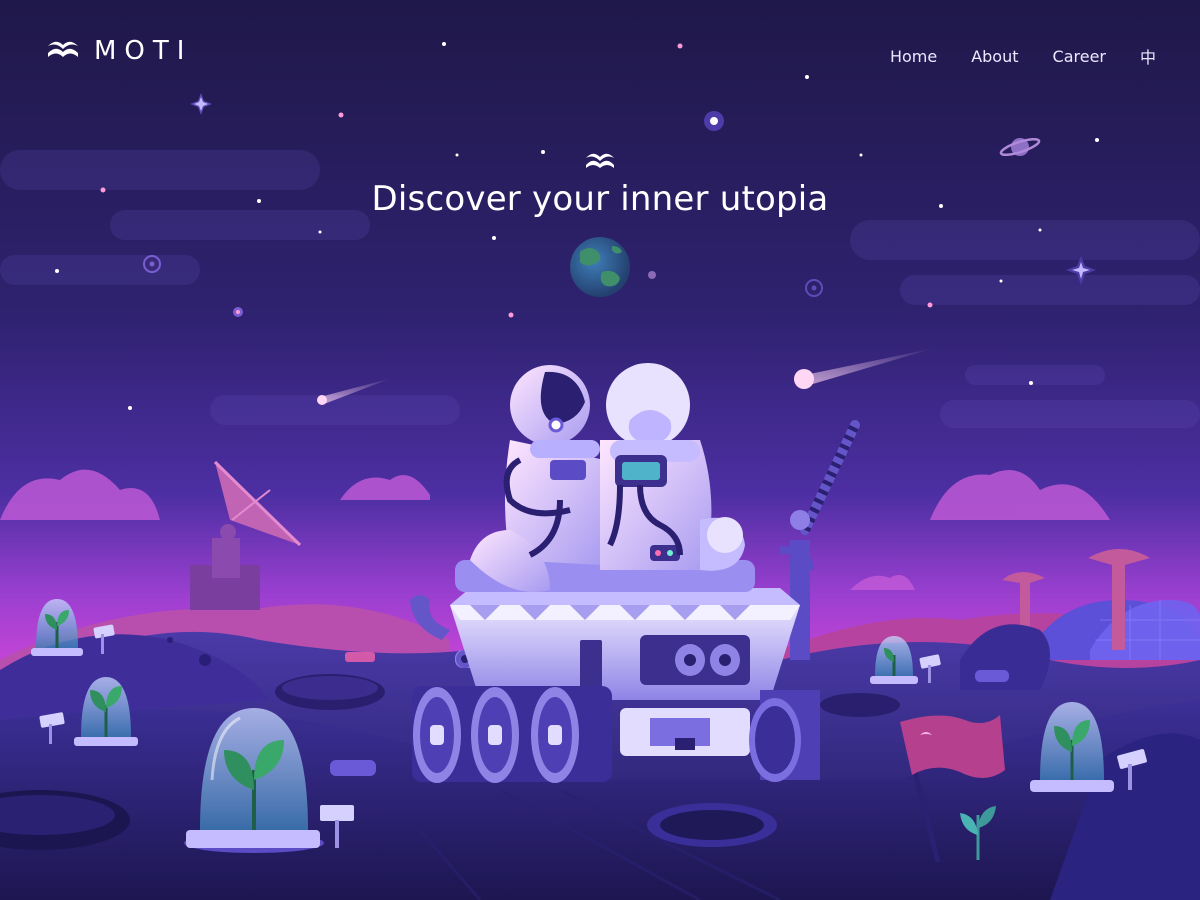 This screenshot has height=900, width=1200. What do you see at coordinates (994, 56) in the screenshot?
I see `nav-about: About` at bounding box center [994, 56].